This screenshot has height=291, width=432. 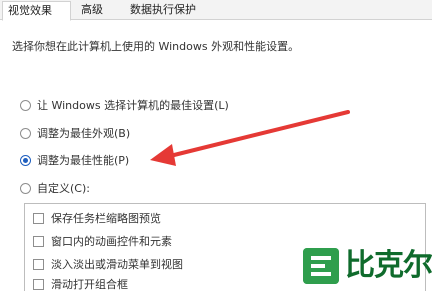 I want to click on watermark-text: 比克尔, so click(x=388, y=265).